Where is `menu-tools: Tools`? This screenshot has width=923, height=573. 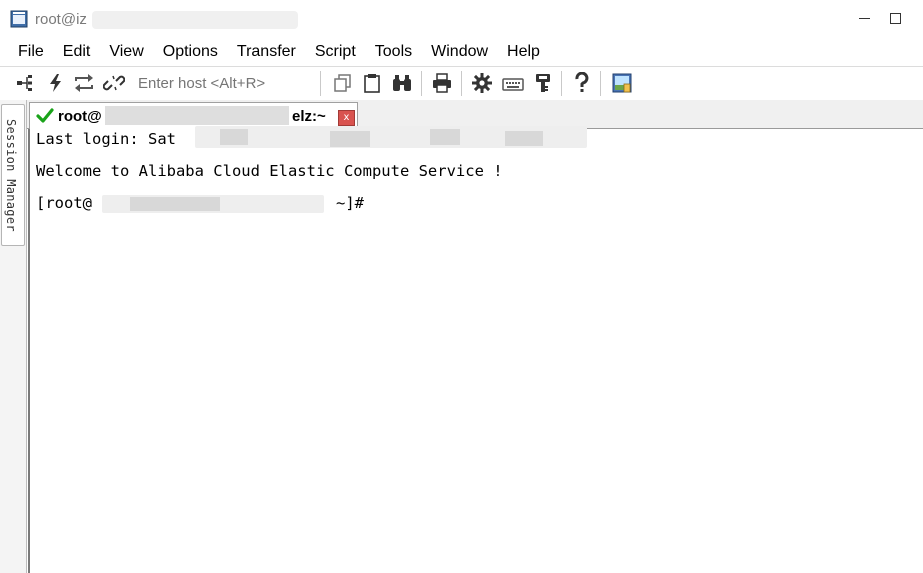 menu-tools: Tools is located at coordinates (394, 52).